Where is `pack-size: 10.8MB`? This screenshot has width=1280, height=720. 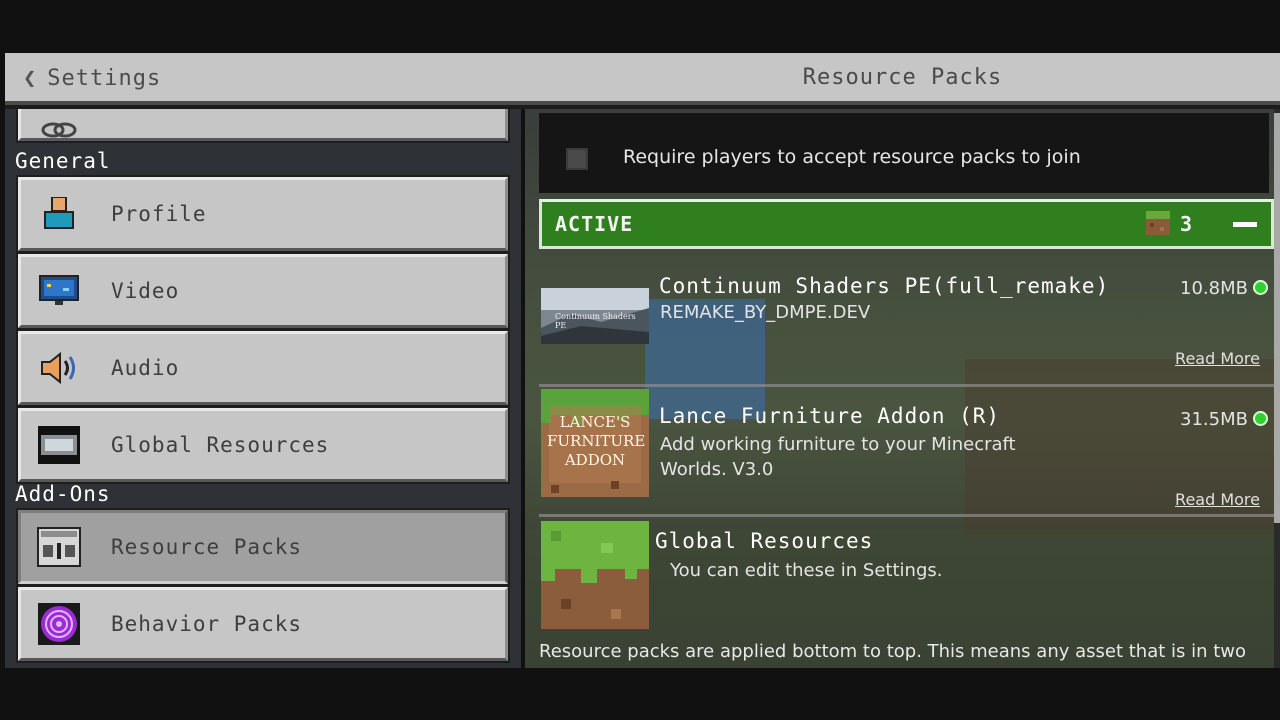
pack-size: 10.8MB is located at coordinates (1214, 288).